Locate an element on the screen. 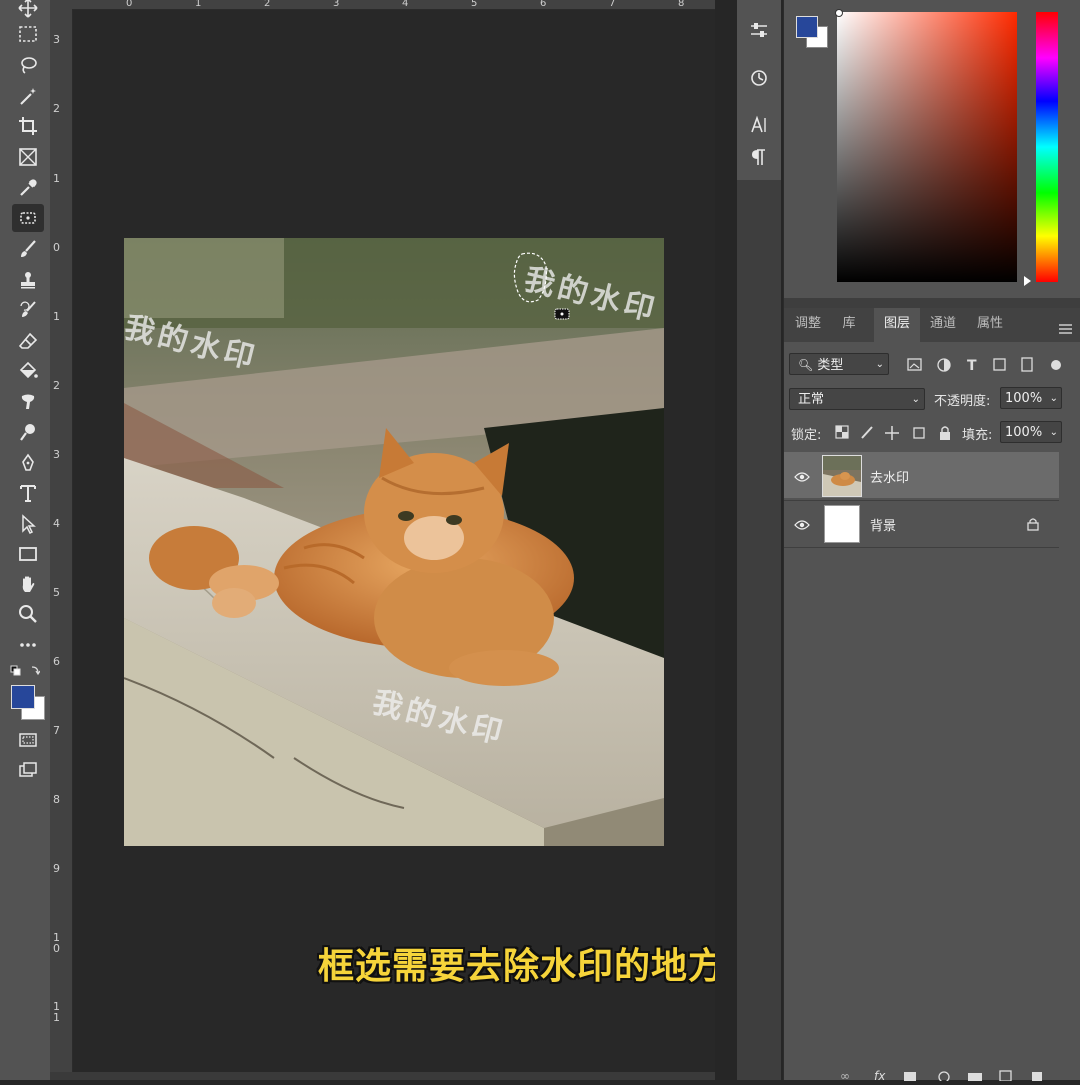  layer-name: 背景 is located at coordinates (883, 526).